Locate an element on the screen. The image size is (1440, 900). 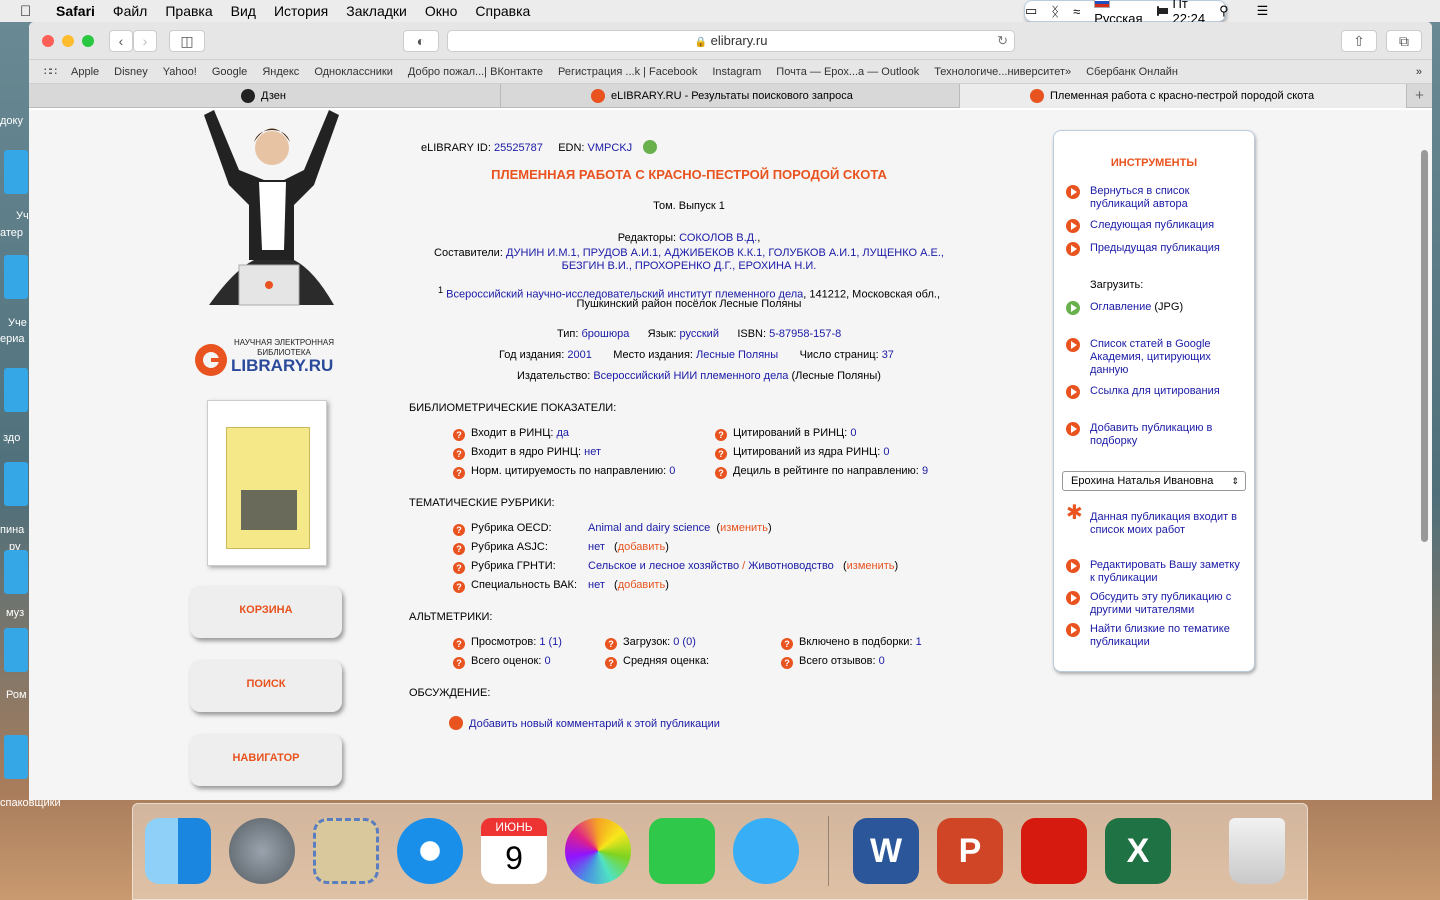
trash-icon is located at coordinates (1257, 851).